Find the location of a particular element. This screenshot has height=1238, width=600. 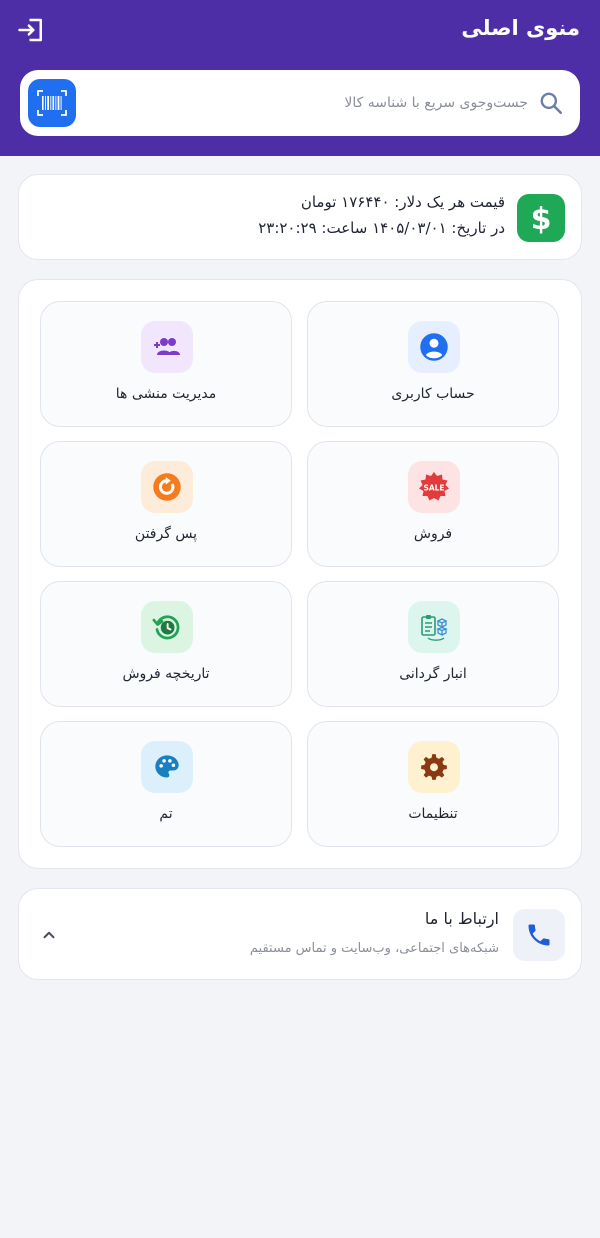

menu-item-label: حساب کاربری is located at coordinates (433, 394).